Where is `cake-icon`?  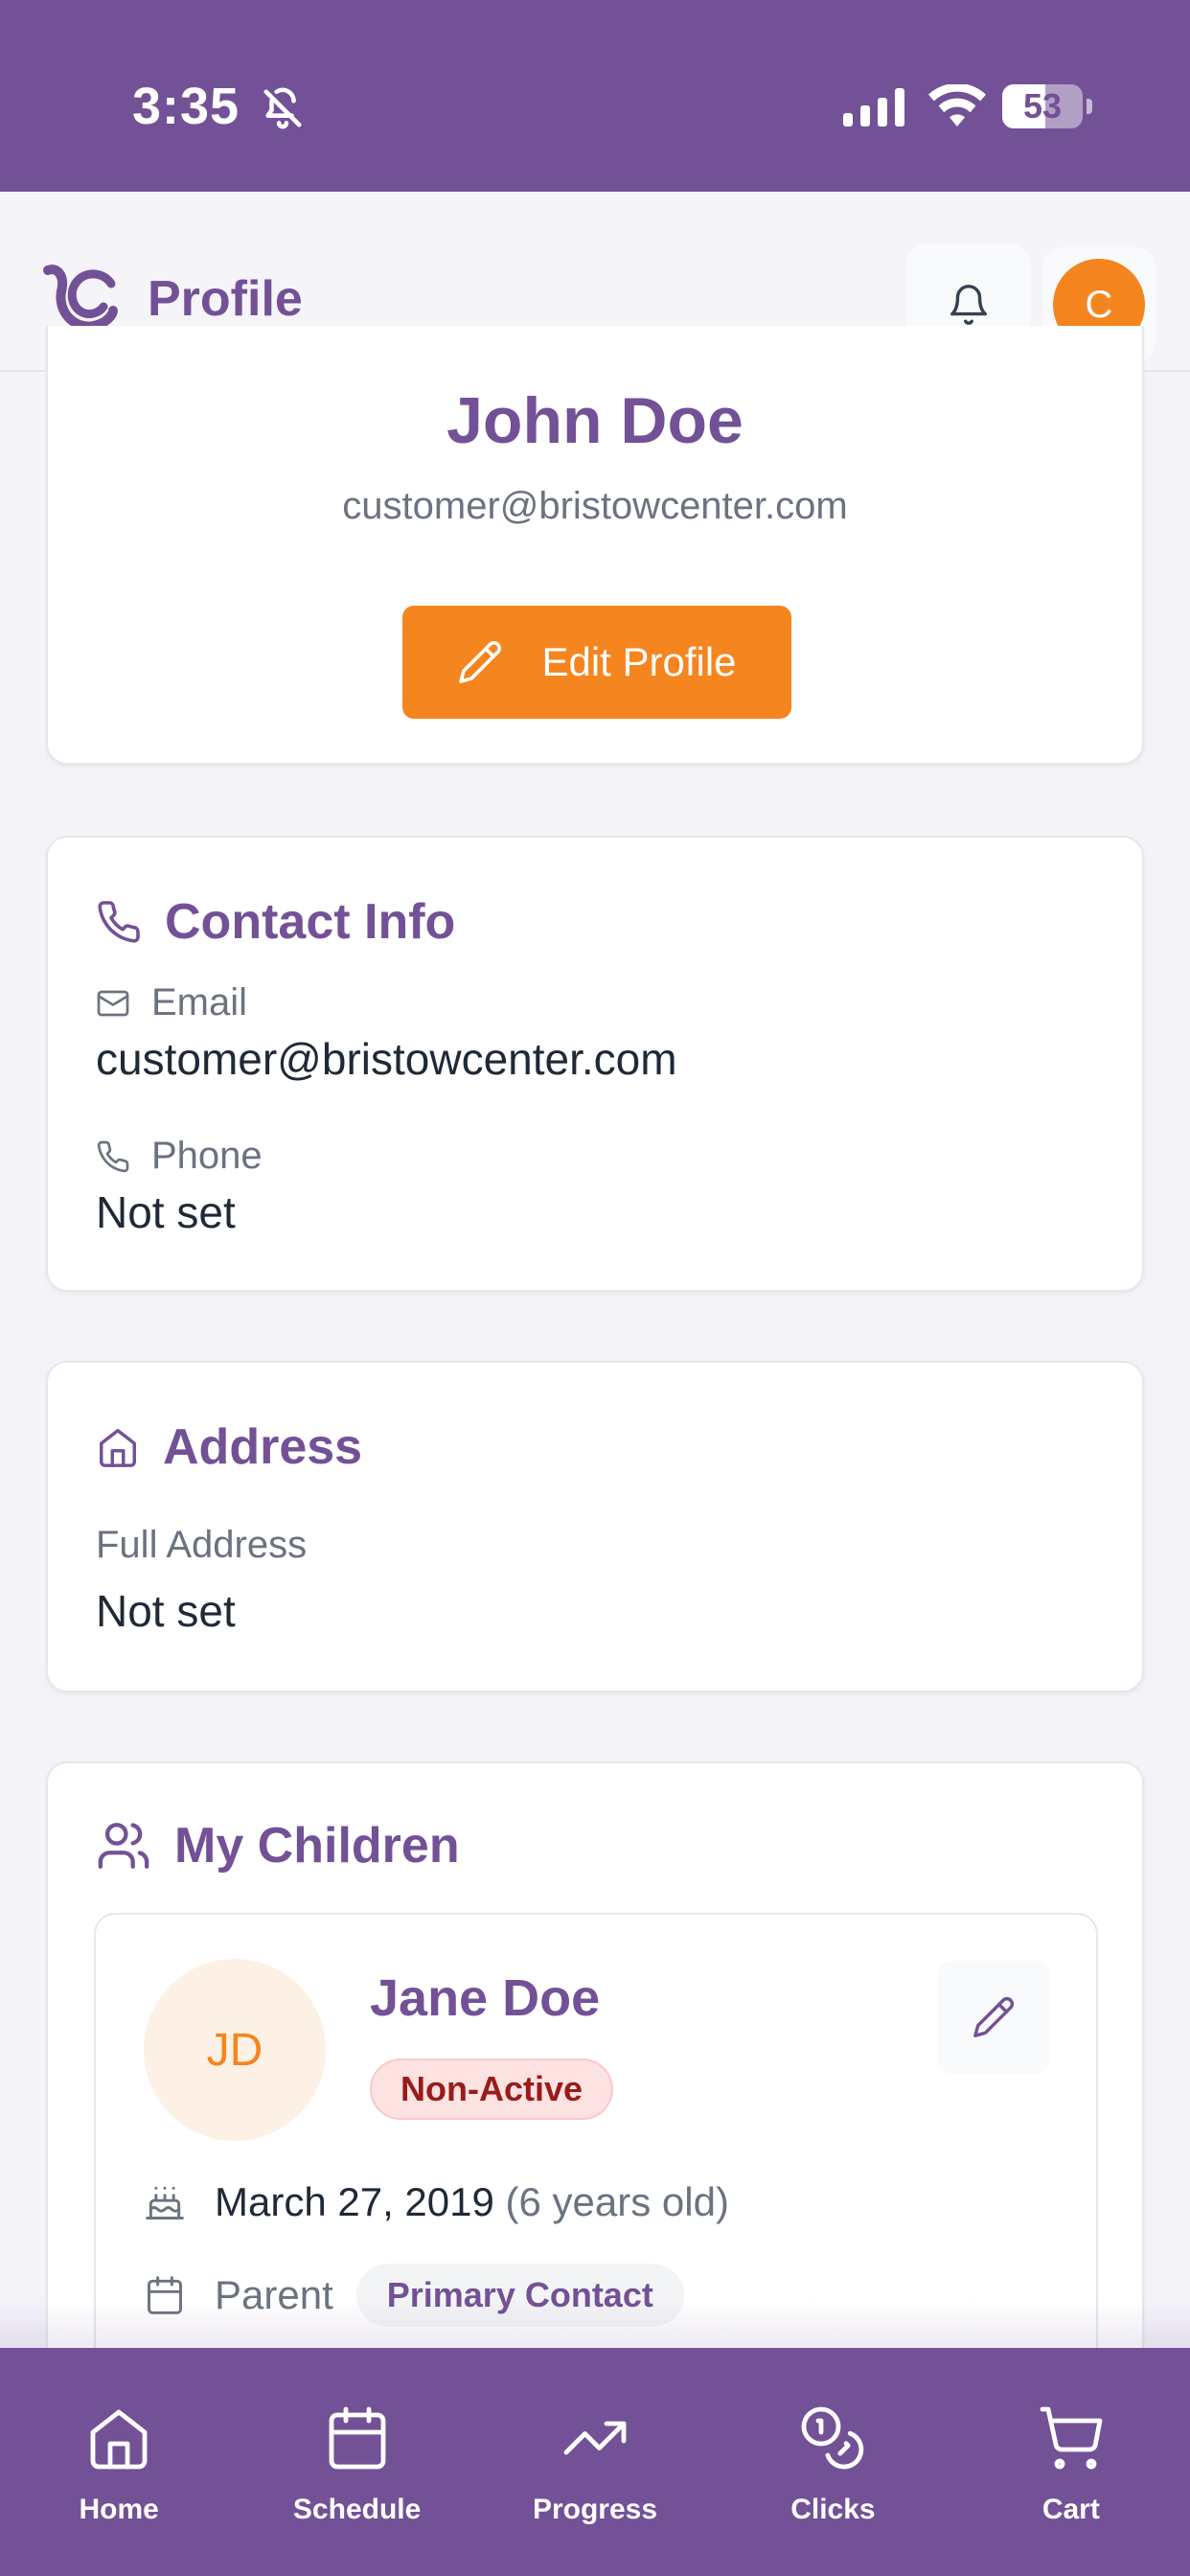 cake-icon is located at coordinates (165, 2203).